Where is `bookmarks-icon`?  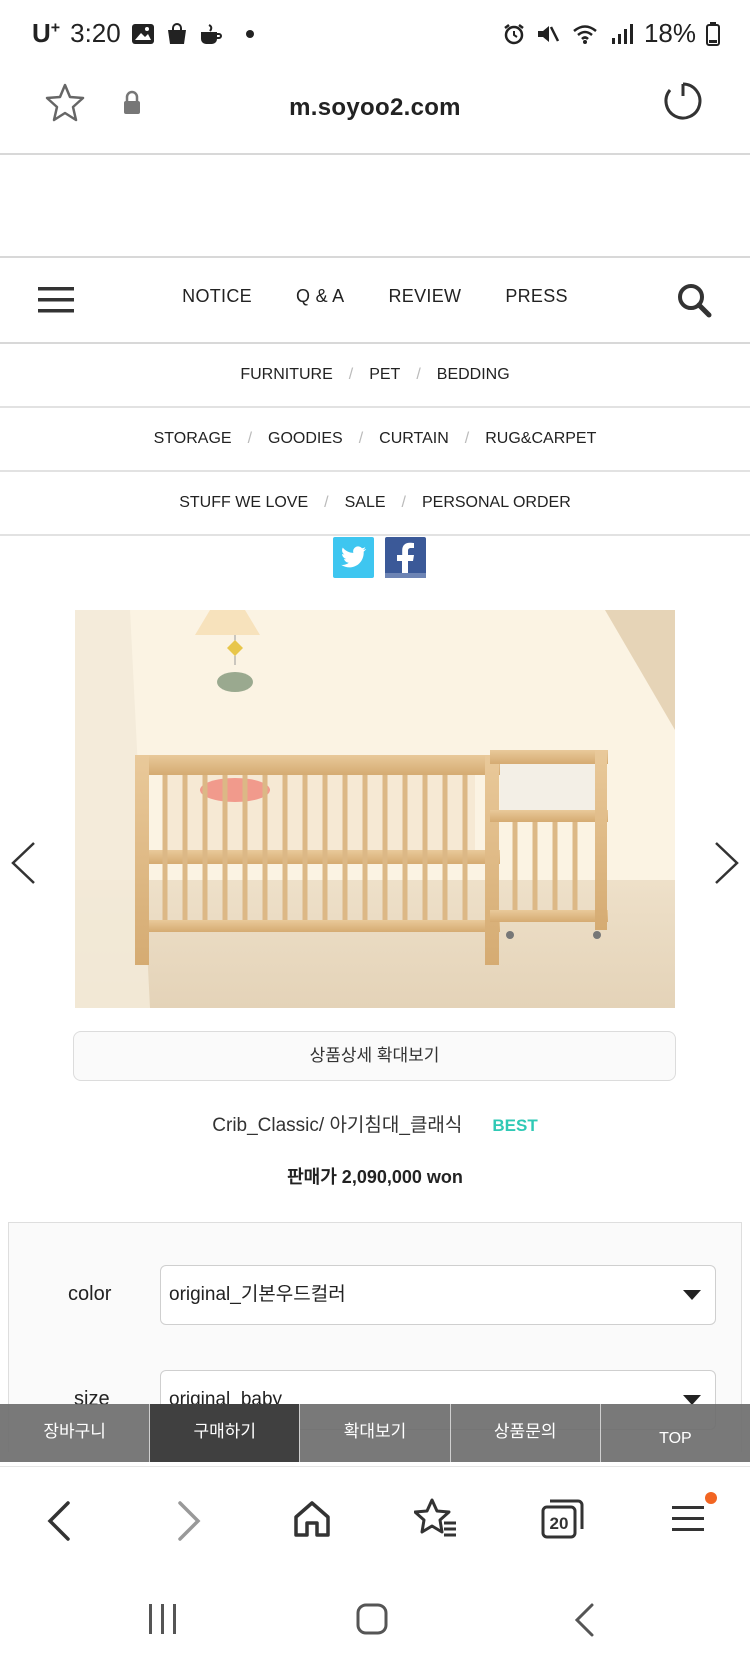 bookmarks-icon is located at coordinates (436, 1518).